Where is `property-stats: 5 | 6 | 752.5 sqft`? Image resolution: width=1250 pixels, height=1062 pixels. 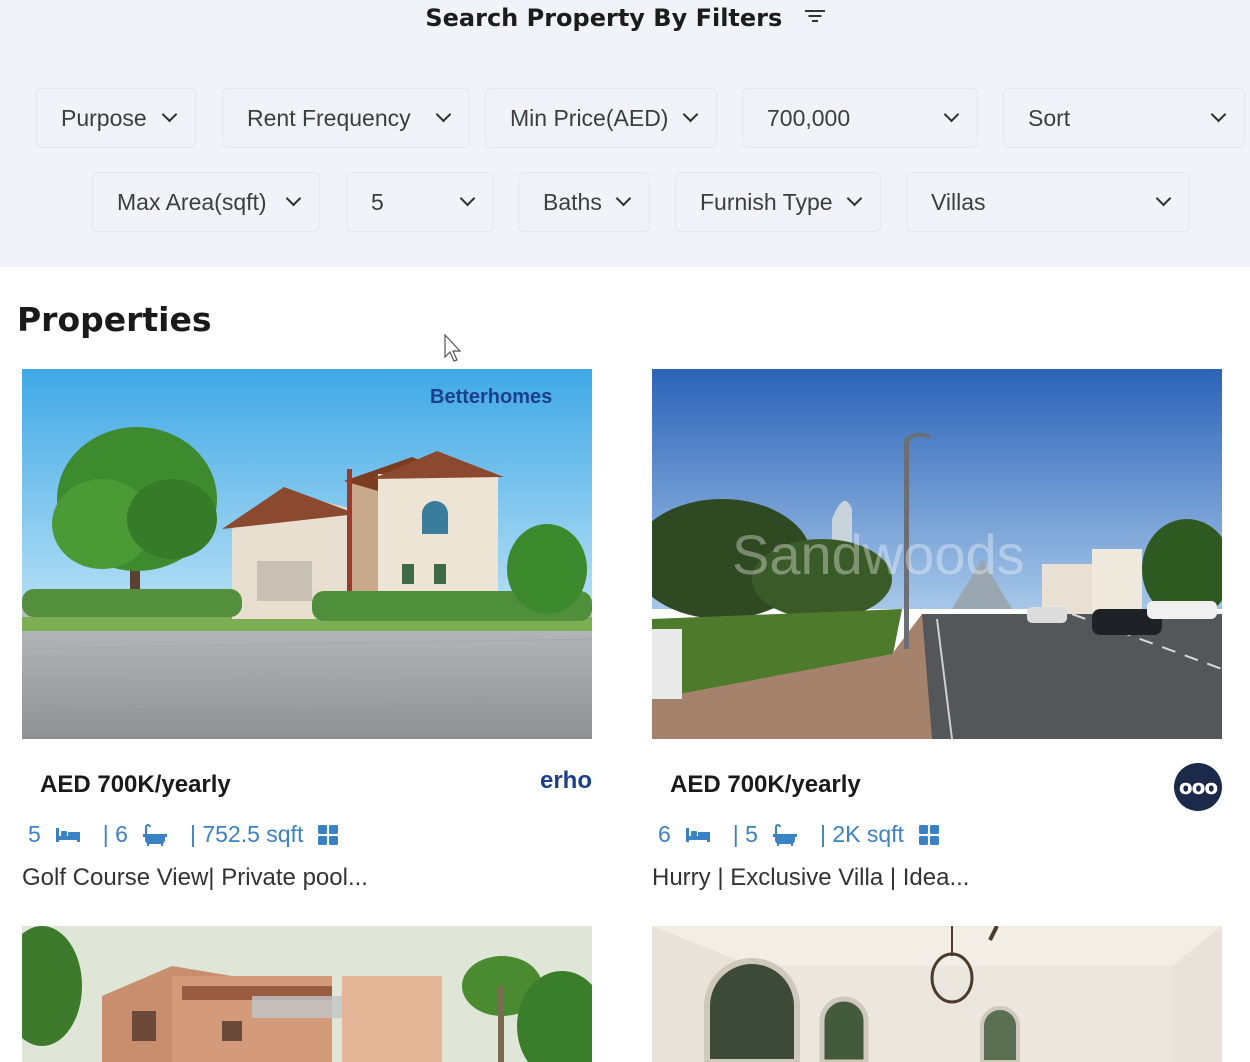
property-stats: 5 | 6 | 752.5 sqft is located at coordinates (194, 834).